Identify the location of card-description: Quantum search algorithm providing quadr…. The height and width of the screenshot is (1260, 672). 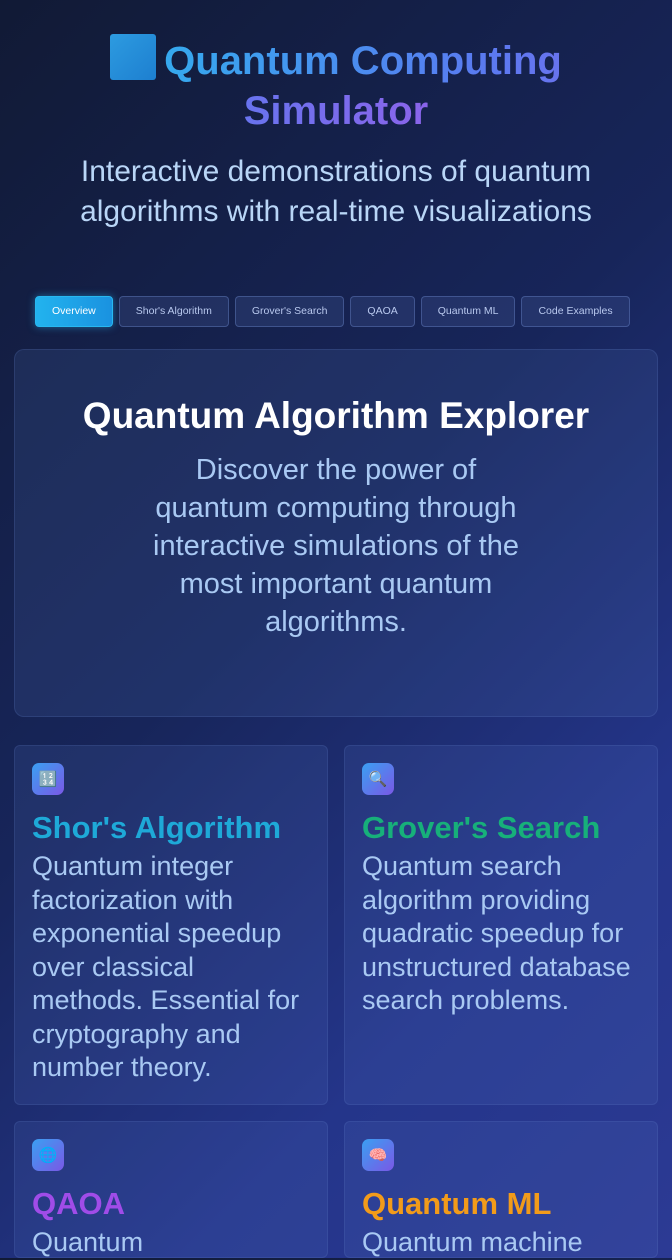
(496, 933).